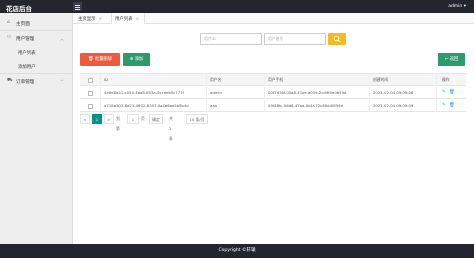 Image resolution: width=474 pixels, height=258 pixels. Describe the element at coordinates (36, 128) in the screenshot. I see `sidebar: ⌂ 主页面 ⚇ 用户管理 ︿ 用户列表 添加用户 ⛟ 订单管理 ﹀` at that location.